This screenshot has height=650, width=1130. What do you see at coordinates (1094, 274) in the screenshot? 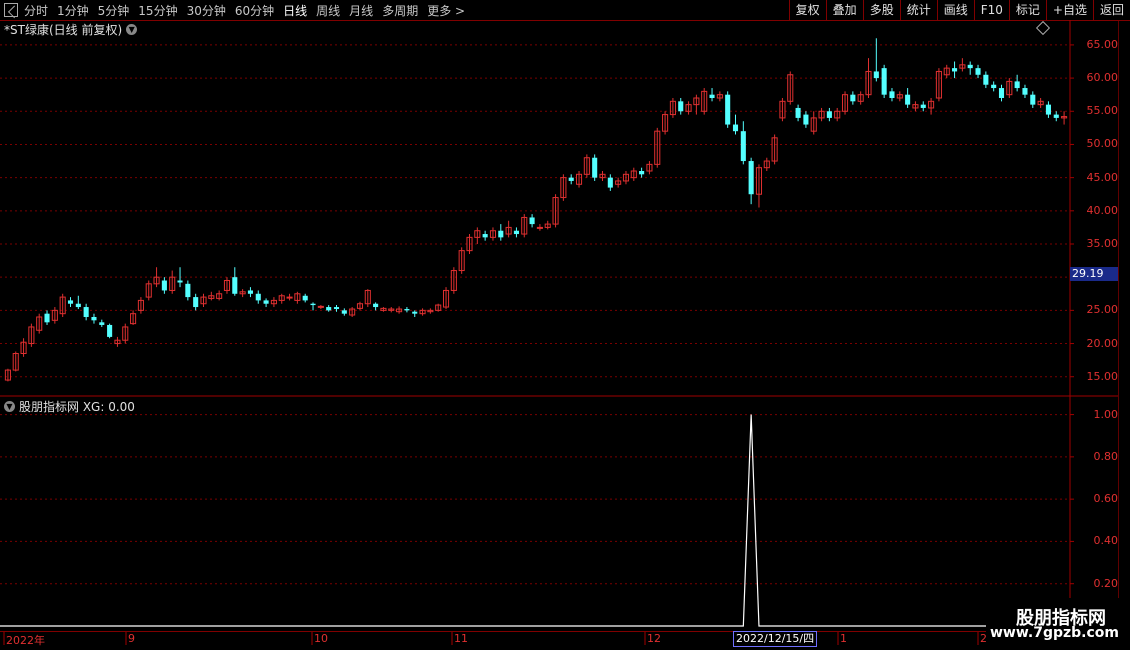
I see `current-price-tag: 29.19` at bounding box center [1094, 274].